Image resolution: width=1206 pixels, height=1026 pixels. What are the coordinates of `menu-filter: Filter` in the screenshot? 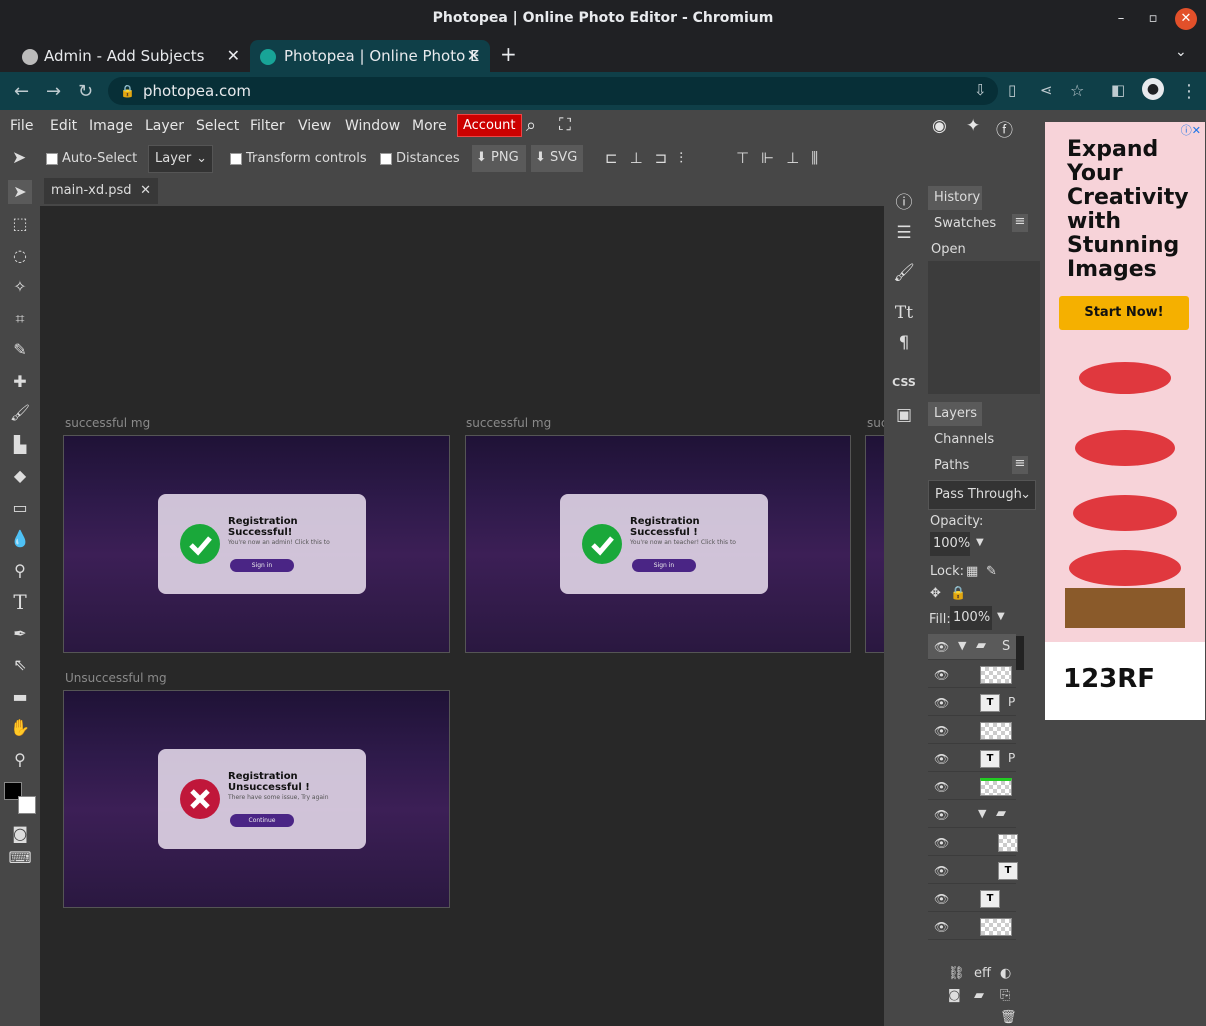 It's located at (267, 126).